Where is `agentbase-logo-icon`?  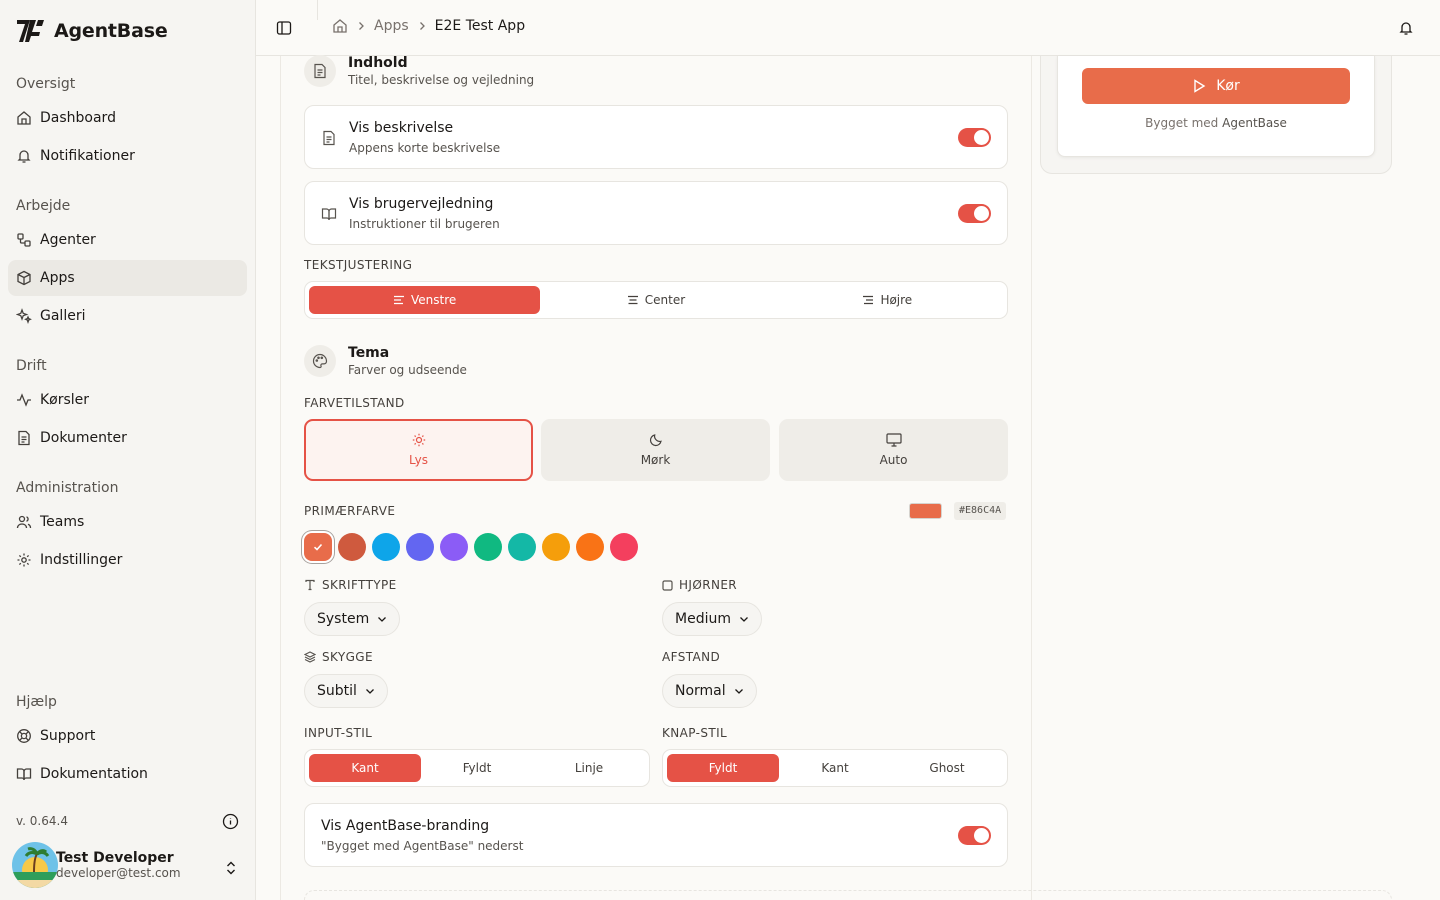 agentbase-logo-icon is located at coordinates (30, 31).